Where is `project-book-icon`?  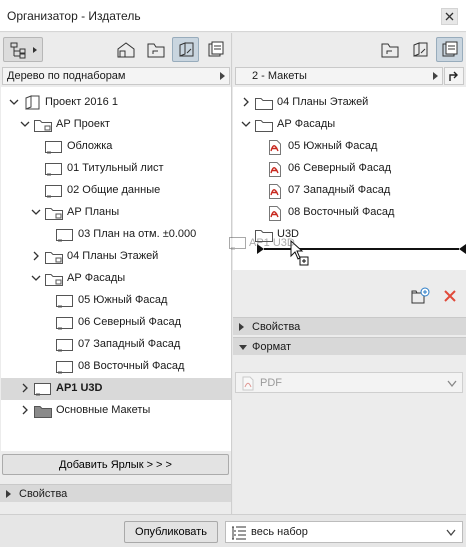 project-book-icon is located at coordinates (32, 102).